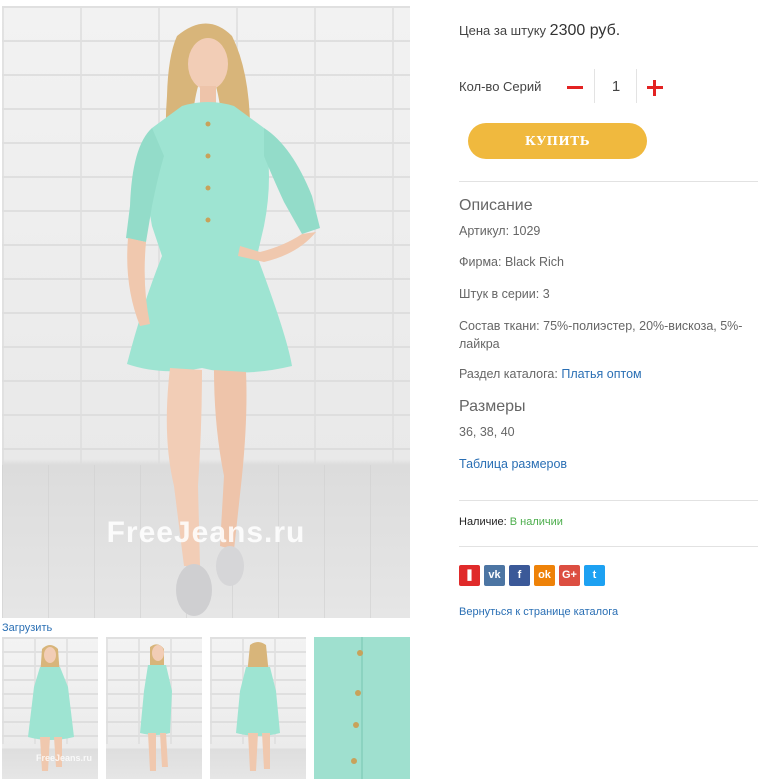 The image size is (758, 782). I want to click on brand-value: Black Rich, so click(534, 262).